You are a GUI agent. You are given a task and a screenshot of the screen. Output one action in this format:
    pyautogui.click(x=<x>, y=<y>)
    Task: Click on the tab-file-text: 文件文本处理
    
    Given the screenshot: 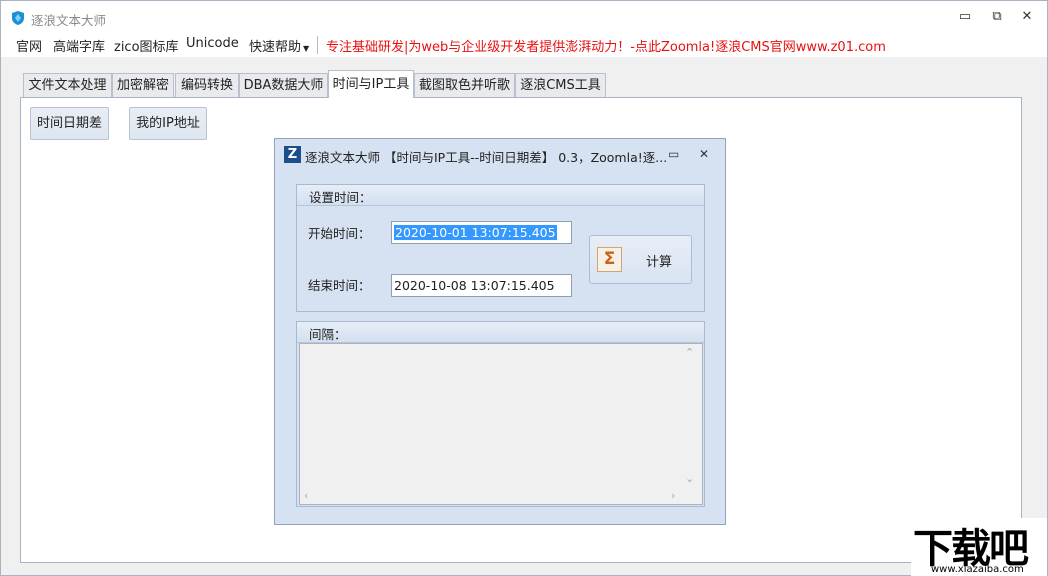 What is the action you would take?
    pyautogui.click(x=67, y=85)
    